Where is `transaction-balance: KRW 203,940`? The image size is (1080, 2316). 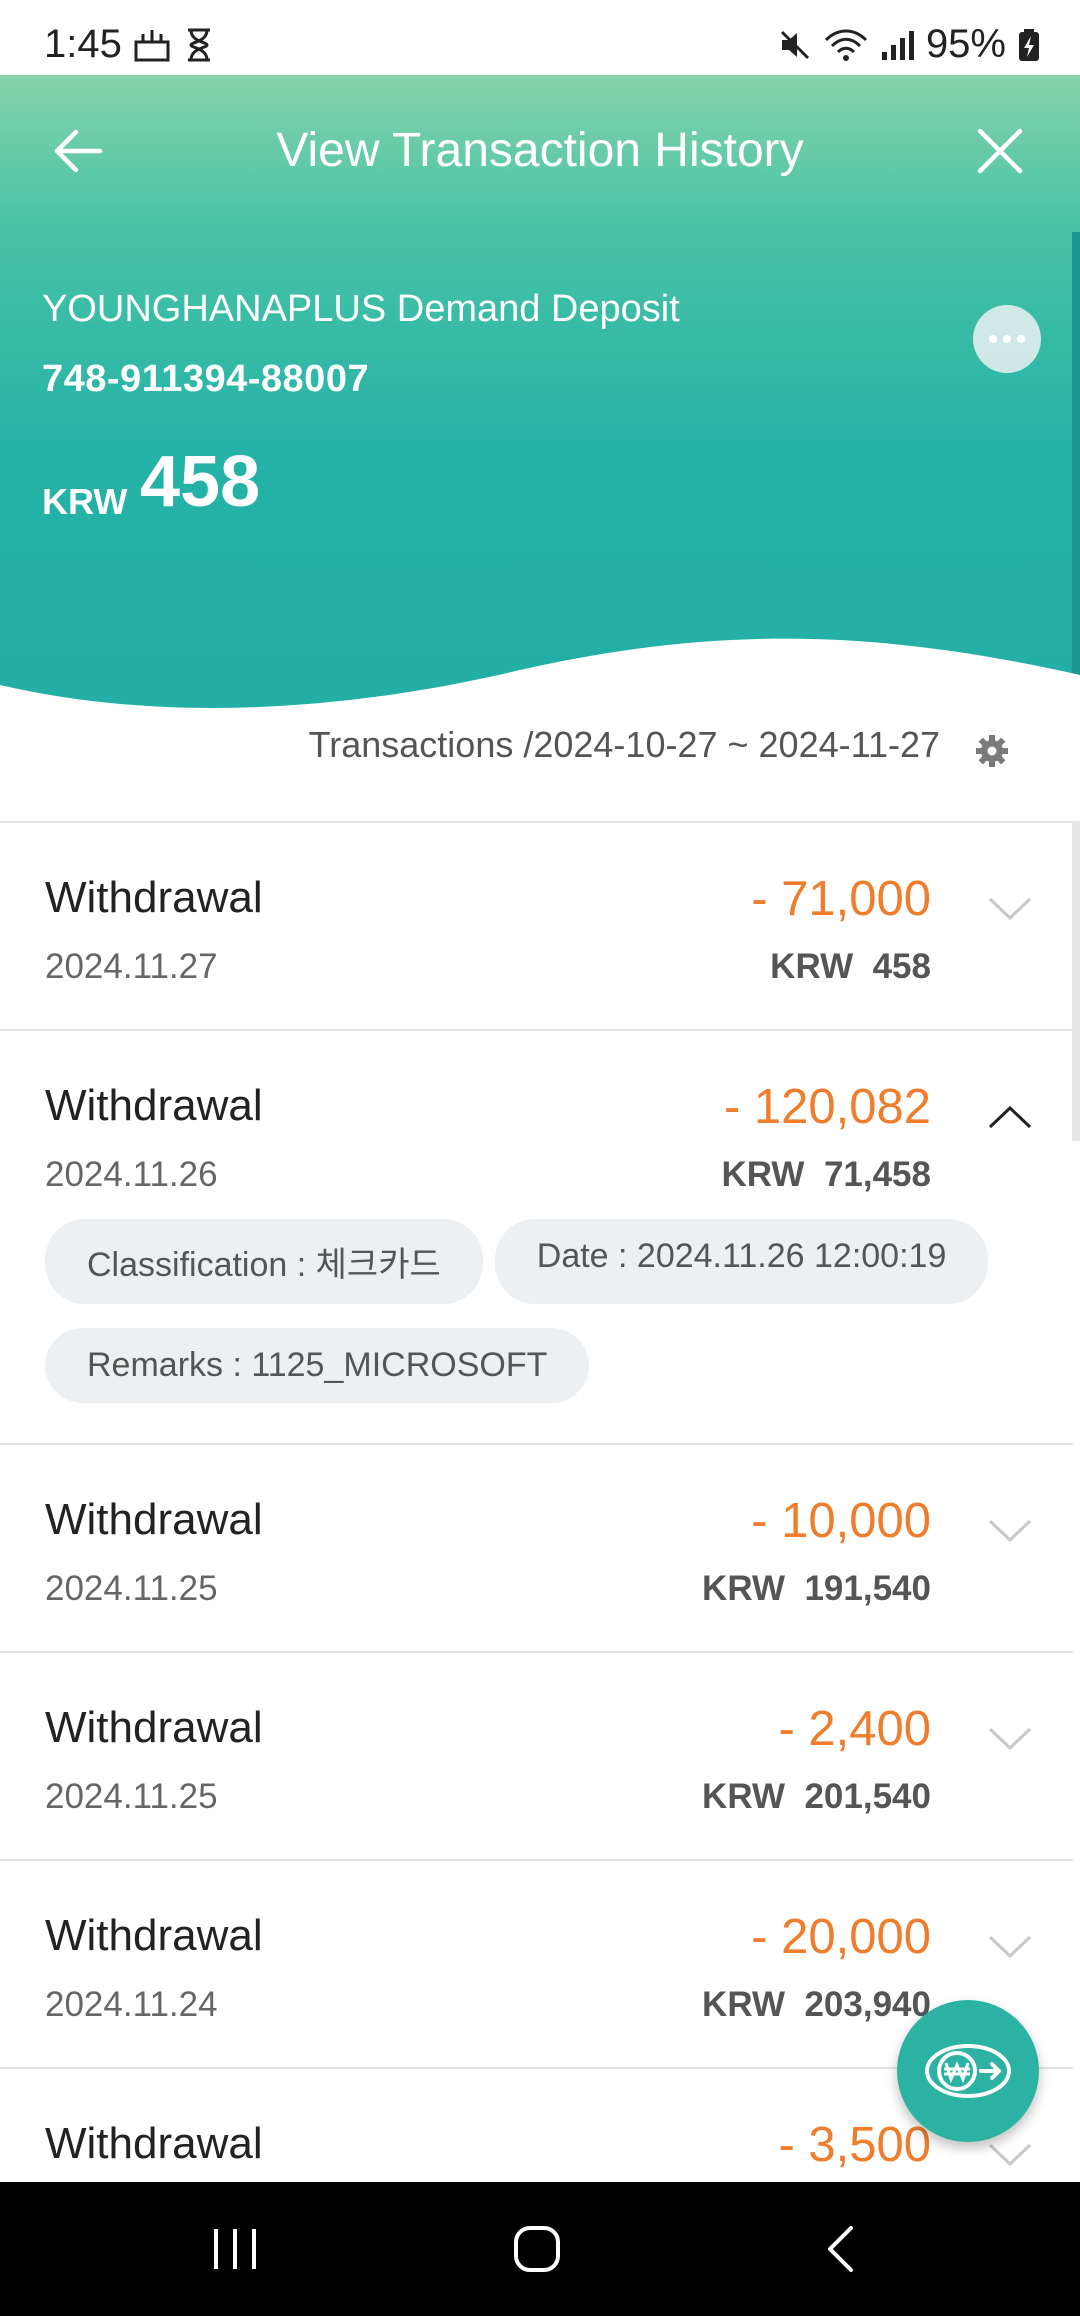
transaction-balance: KRW 203,940 is located at coordinates (816, 2005).